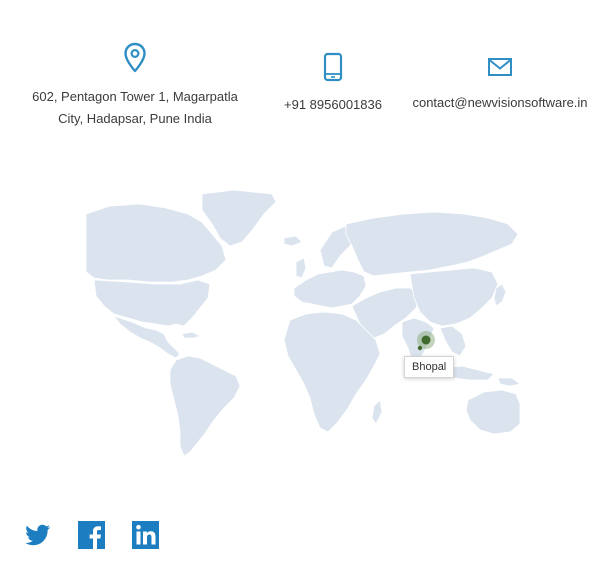 The height and width of the screenshot is (584, 602). Describe the element at coordinates (333, 84) in the screenshot. I see `phone-block: +91 8956001836` at that location.